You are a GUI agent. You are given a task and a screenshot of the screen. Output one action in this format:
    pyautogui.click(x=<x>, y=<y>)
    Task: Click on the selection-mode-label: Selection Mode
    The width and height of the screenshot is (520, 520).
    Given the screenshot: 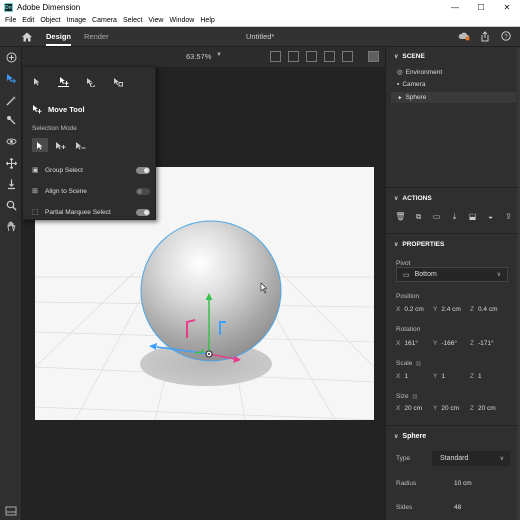 What is the action you would take?
    pyautogui.click(x=54, y=128)
    